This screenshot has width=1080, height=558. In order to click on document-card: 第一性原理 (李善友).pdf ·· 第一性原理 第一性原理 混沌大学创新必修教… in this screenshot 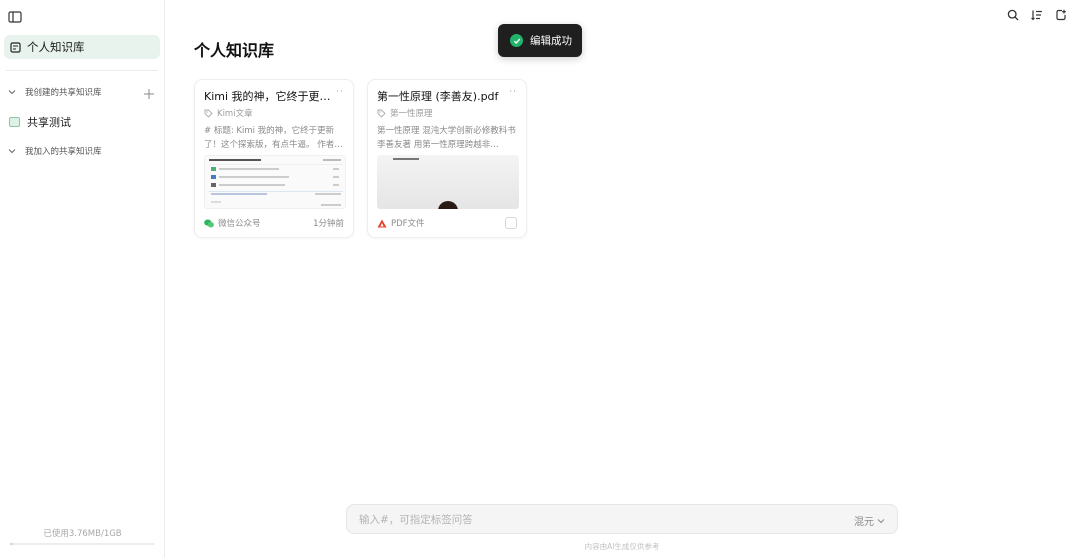, I will do `click(447, 158)`.